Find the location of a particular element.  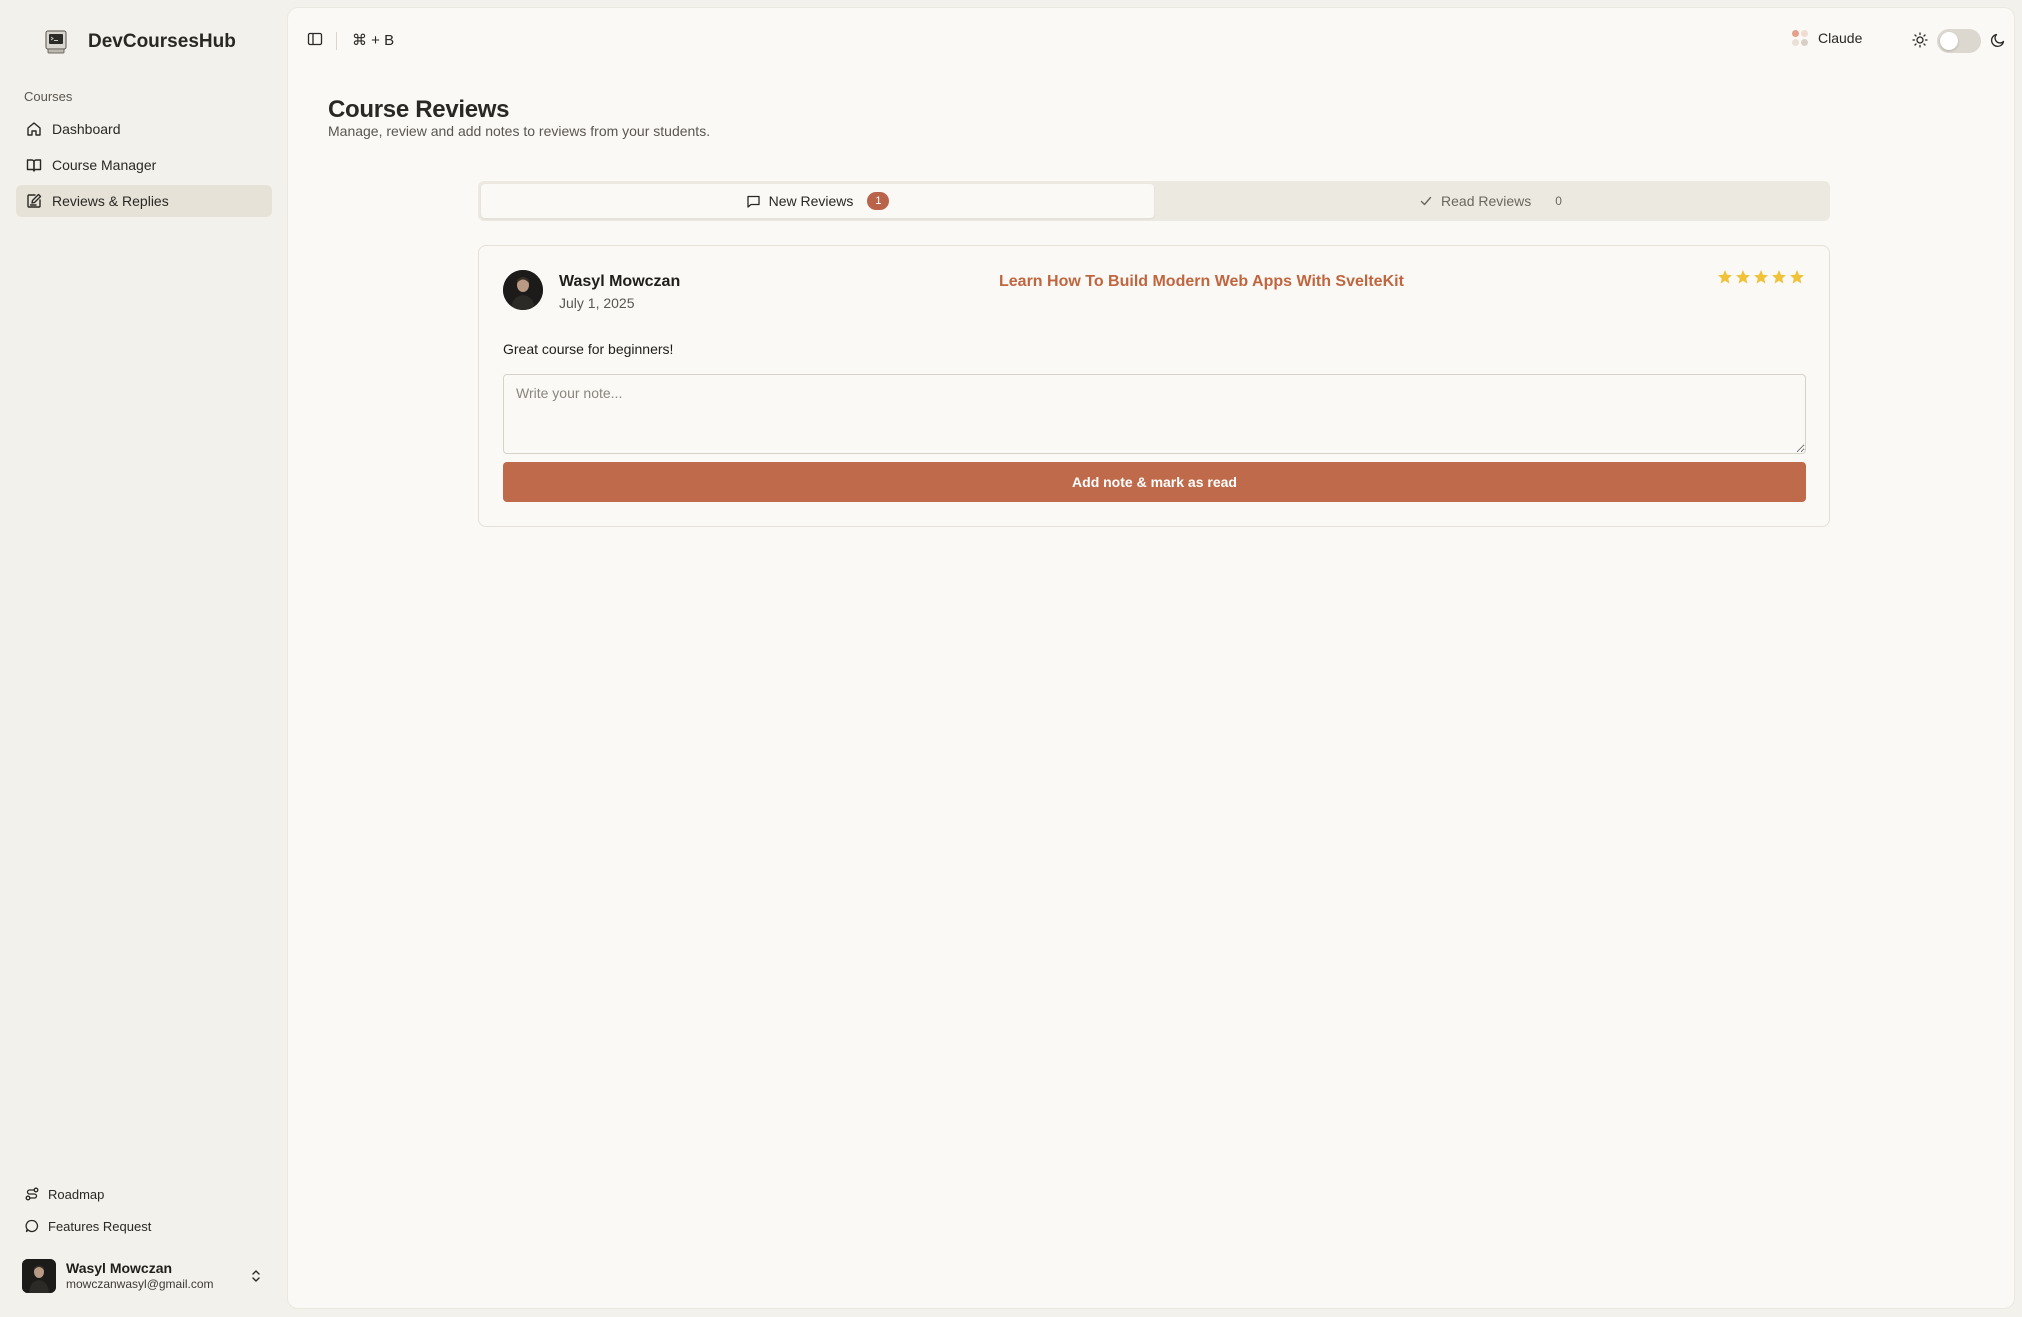

toggle-sidebar-button is located at coordinates (315, 41).